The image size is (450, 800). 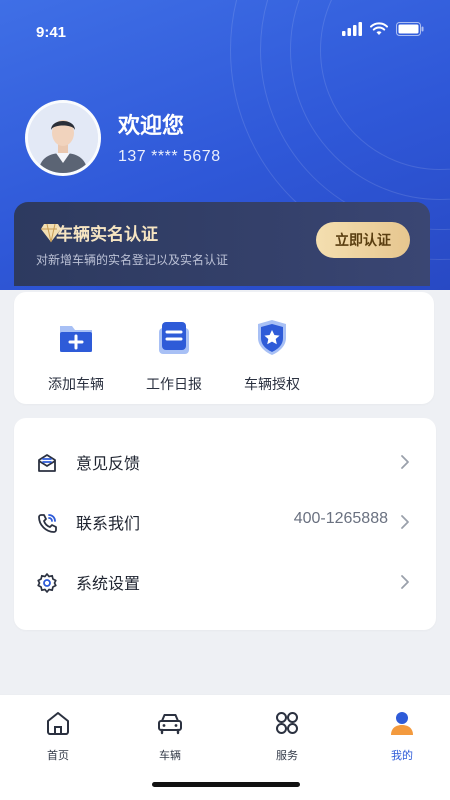 I want to click on shortcut-label: 车辆授权, so click(x=272, y=385).